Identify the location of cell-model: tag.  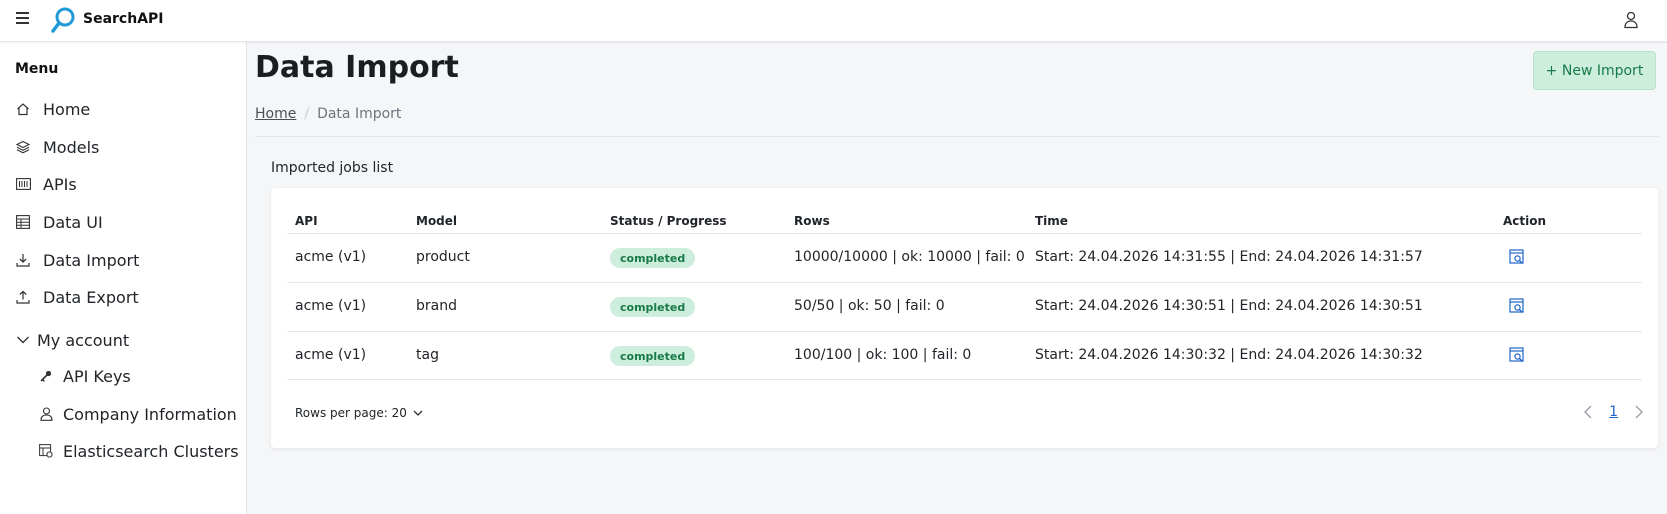
(427, 355).